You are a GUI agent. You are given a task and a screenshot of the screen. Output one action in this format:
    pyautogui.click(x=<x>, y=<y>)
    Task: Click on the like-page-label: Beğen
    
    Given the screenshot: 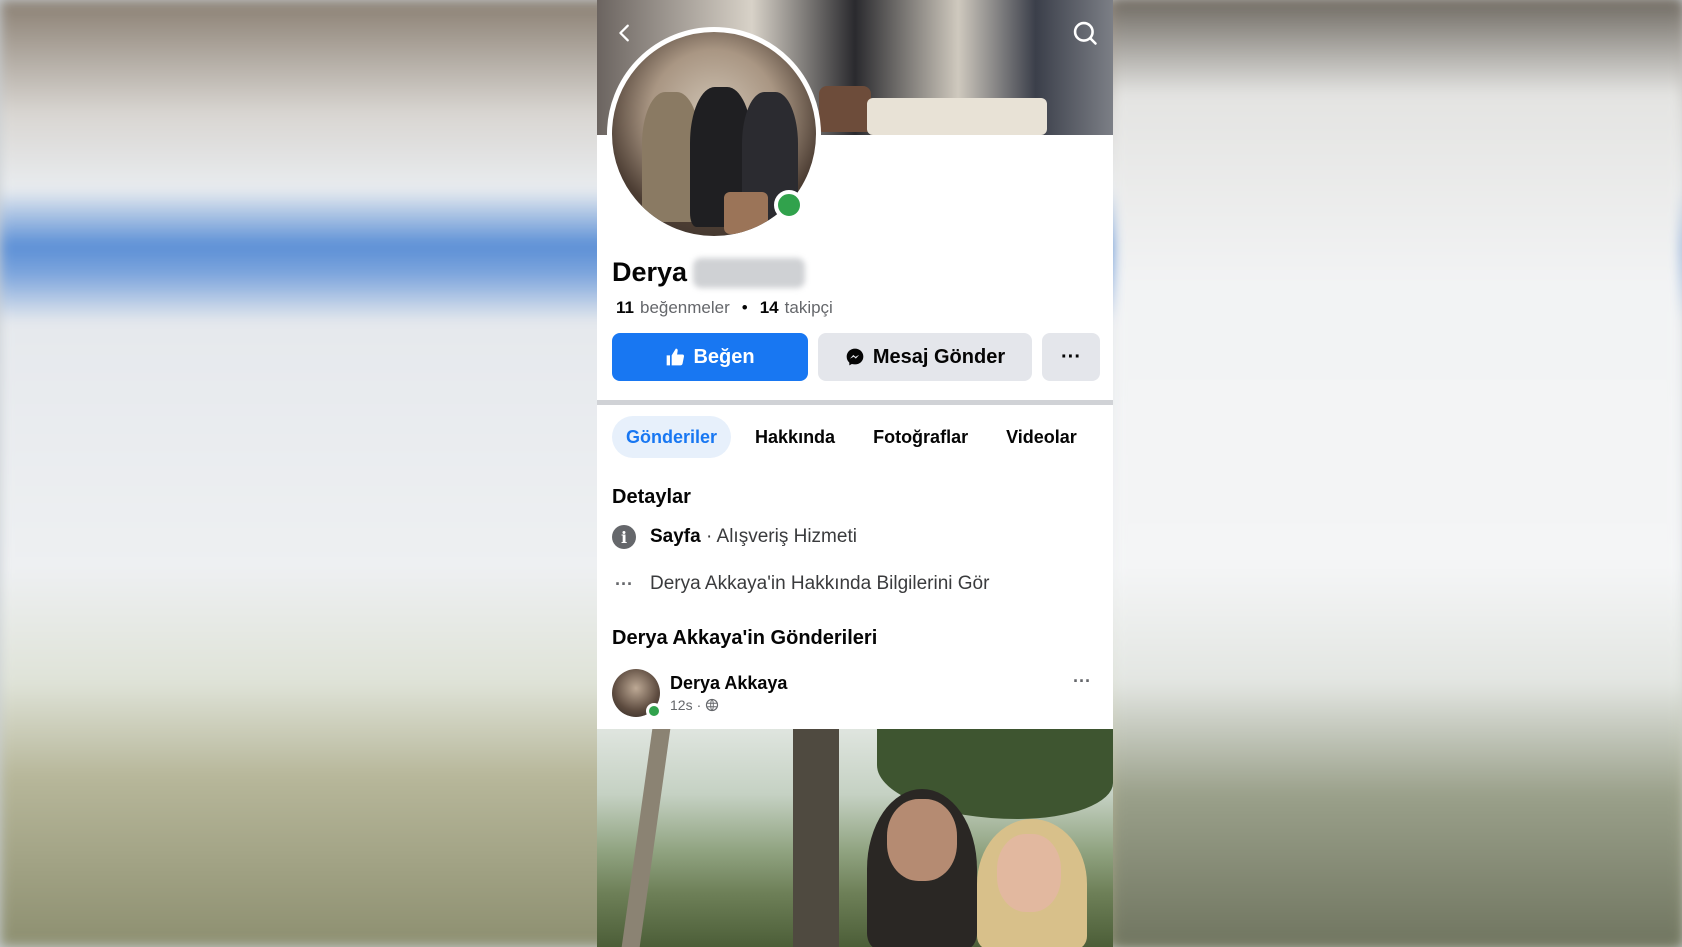 What is the action you would take?
    pyautogui.click(x=724, y=356)
    